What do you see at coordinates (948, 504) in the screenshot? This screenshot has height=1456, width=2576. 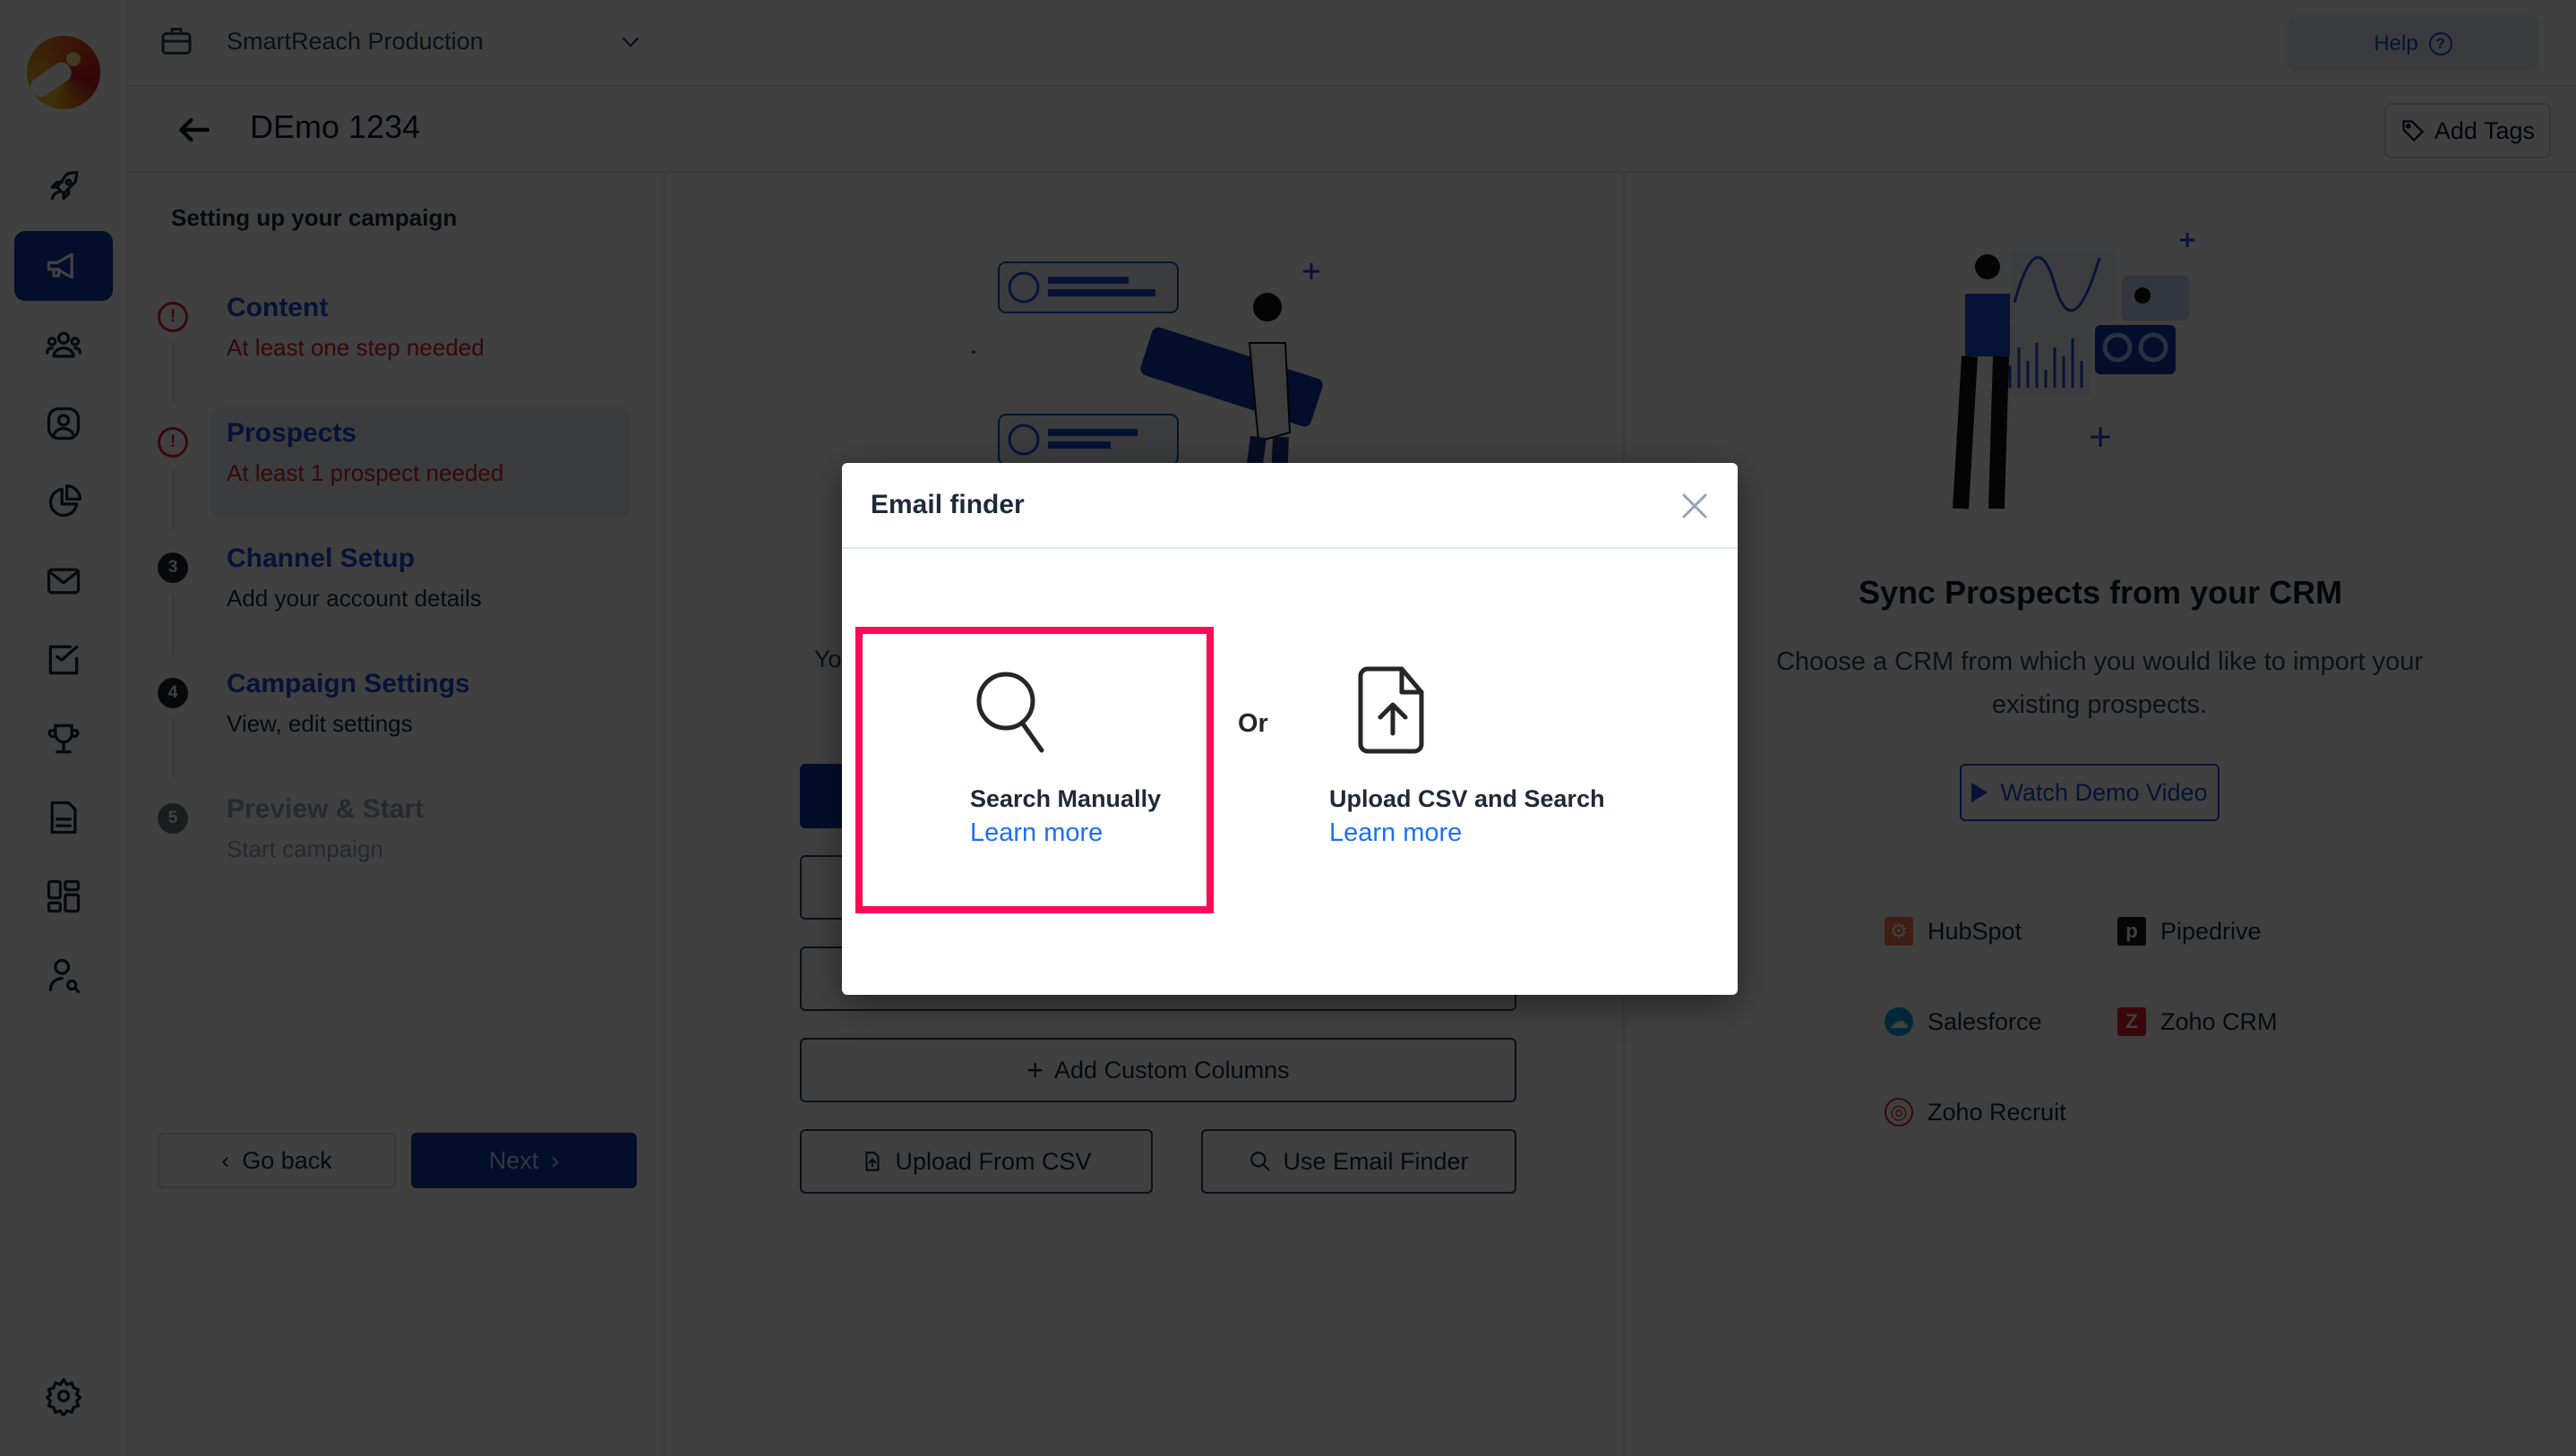 I see `modal-title: Email finder` at bounding box center [948, 504].